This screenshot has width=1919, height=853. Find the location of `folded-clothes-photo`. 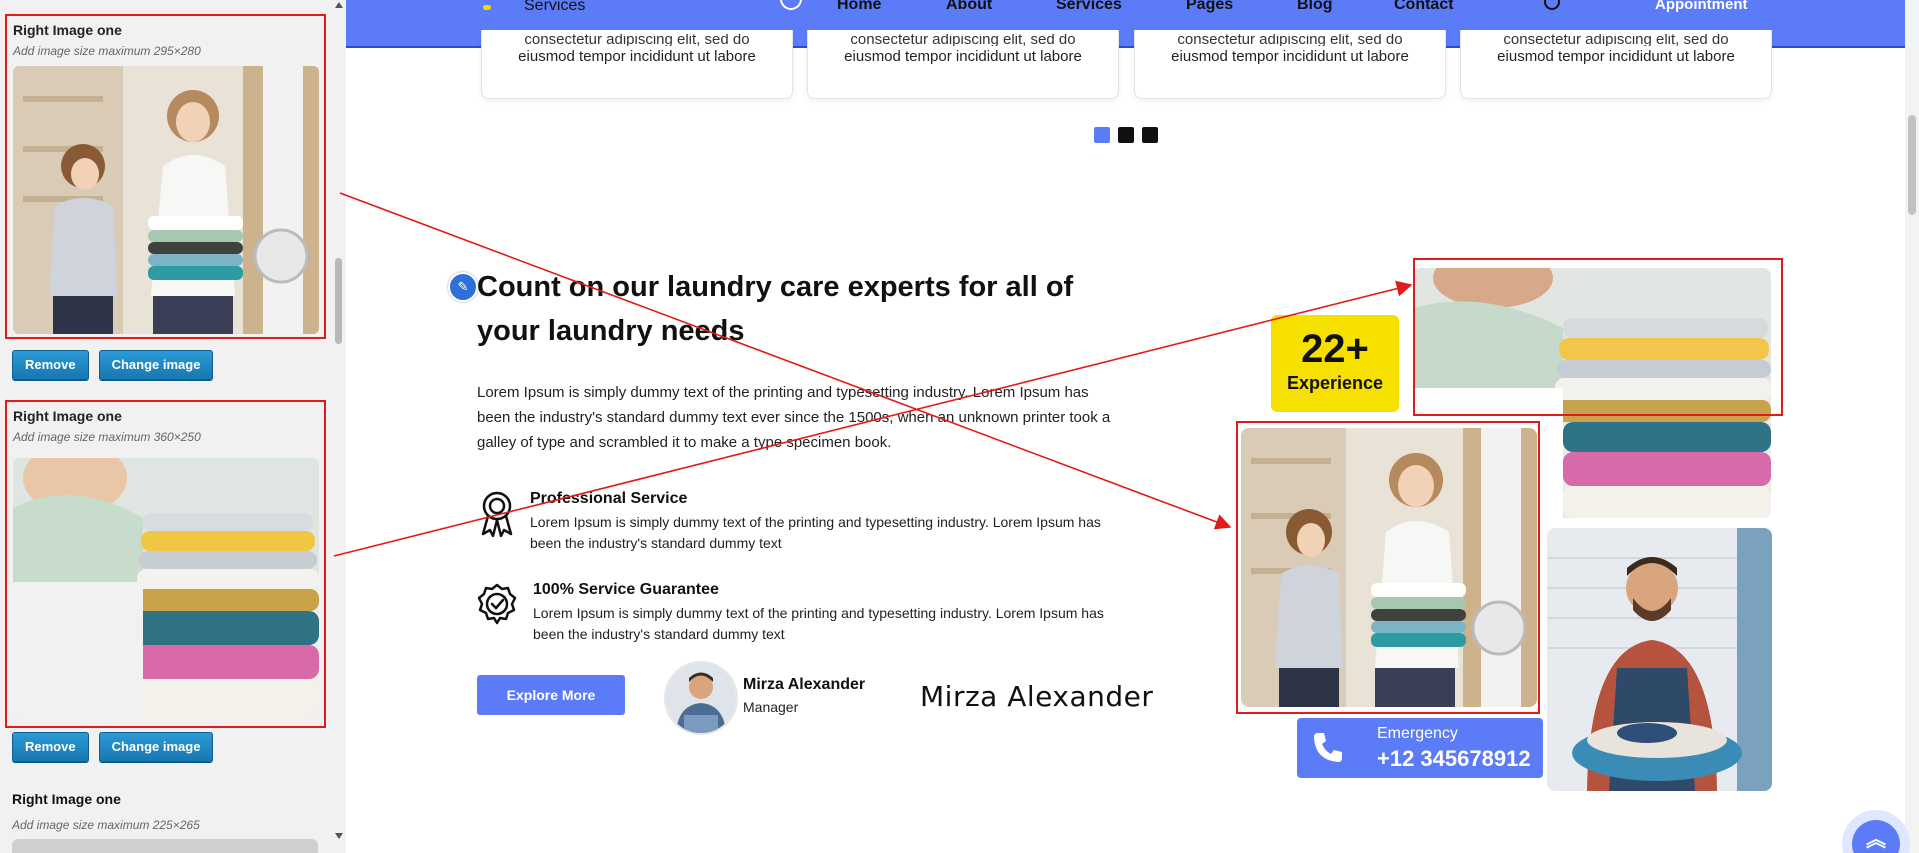

folded-clothes-photo is located at coordinates (166, 588).